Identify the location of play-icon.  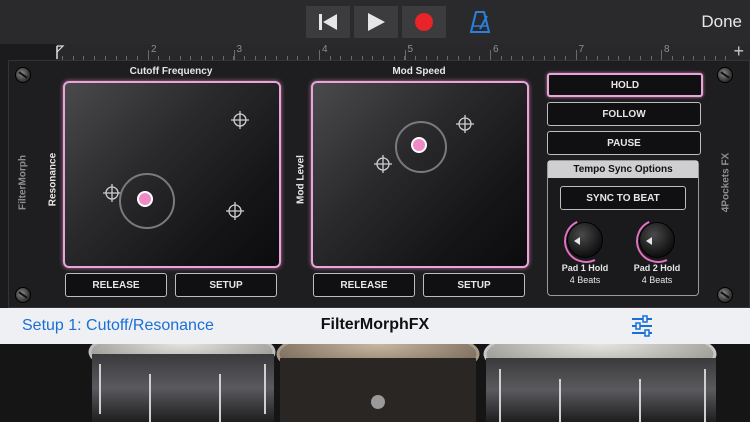
(376, 22).